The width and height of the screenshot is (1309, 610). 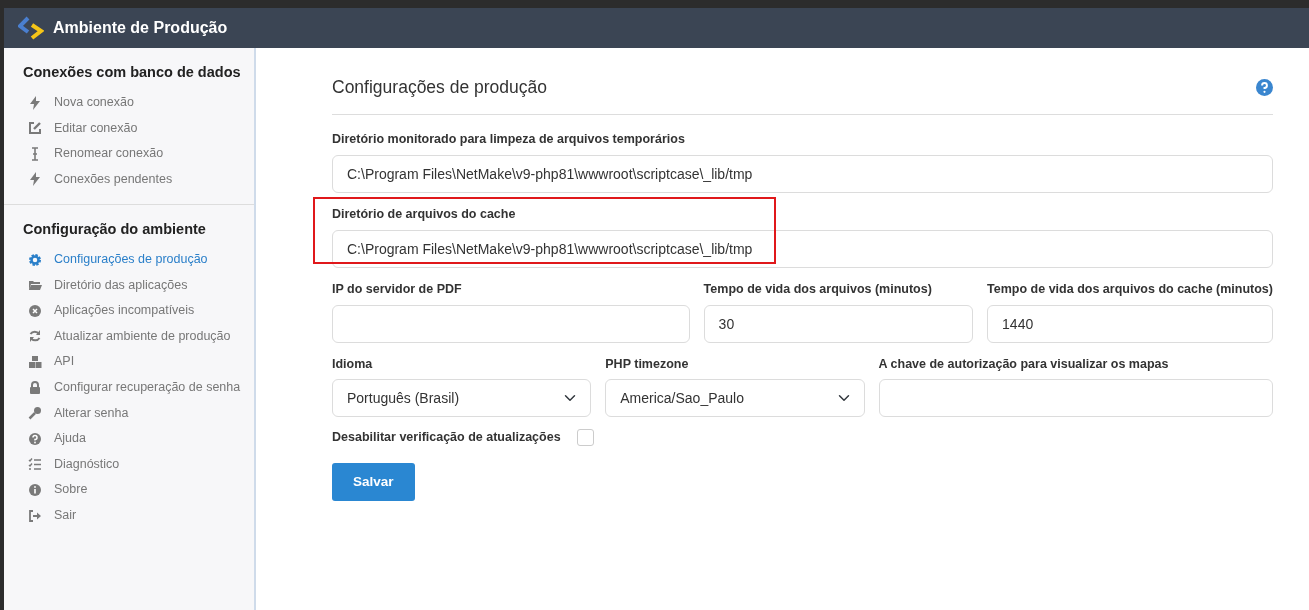 What do you see at coordinates (129, 259) in the screenshot?
I see `sidebar-item: Configurações de produção` at bounding box center [129, 259].